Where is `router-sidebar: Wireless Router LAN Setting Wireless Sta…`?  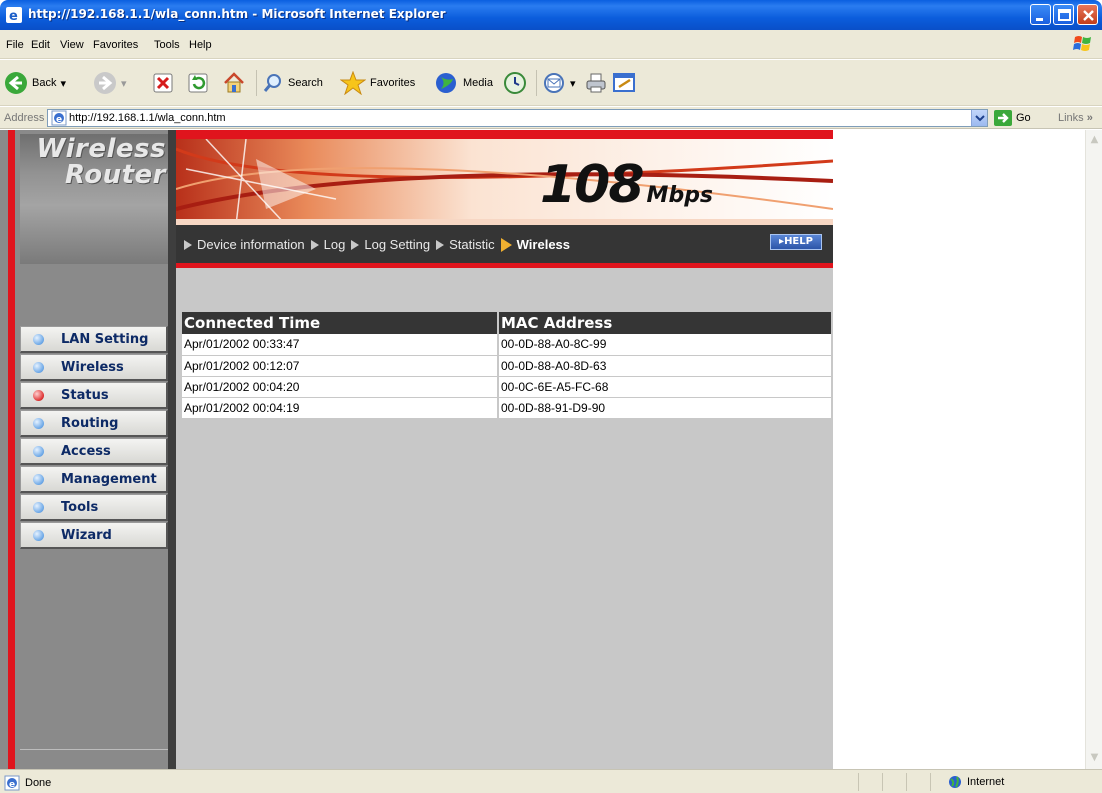 router-sidebar: Wireless Router LAN Setting Wireless Sta… is located at coordinates (88, 449).